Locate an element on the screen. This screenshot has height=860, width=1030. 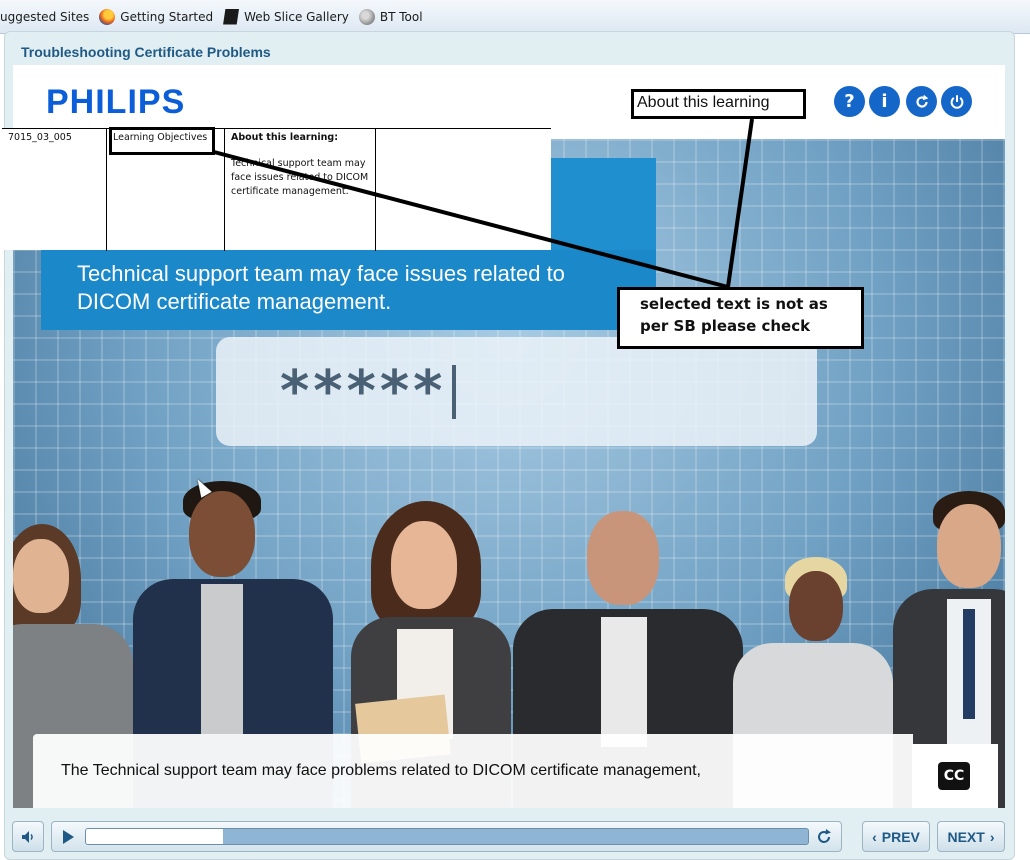
course-title: Troubleshooting Certificate Problems is located at coordinates (146, 52).